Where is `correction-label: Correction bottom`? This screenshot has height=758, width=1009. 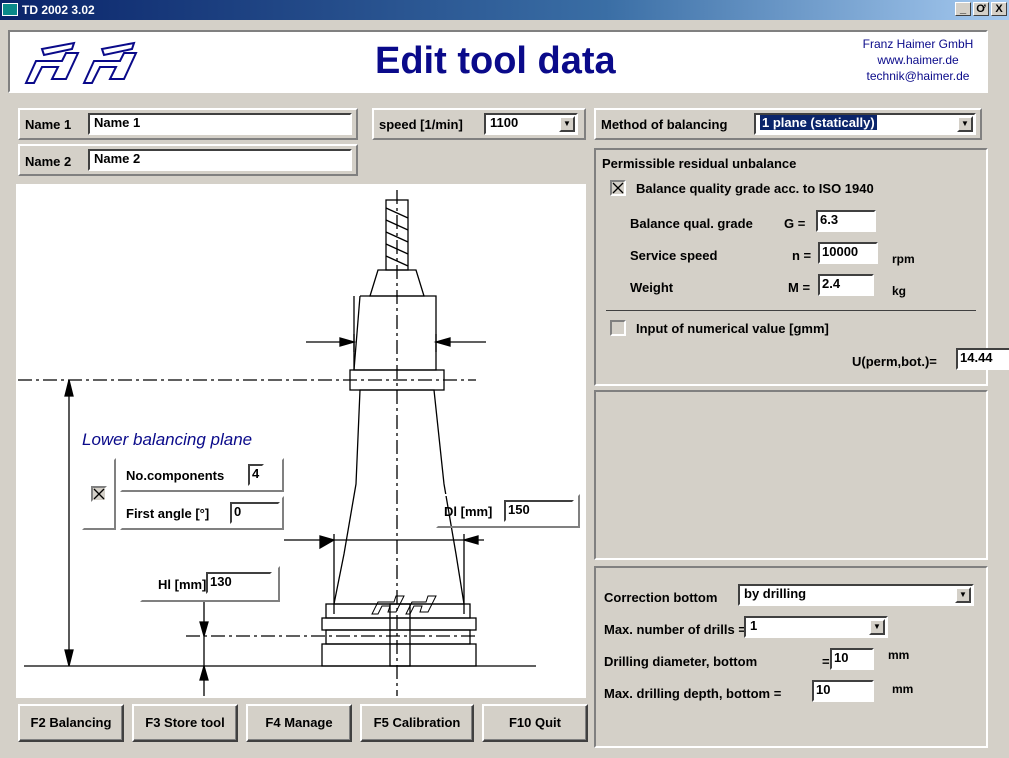
correction-label: Correction bottom is located at coordinates (661, 597).